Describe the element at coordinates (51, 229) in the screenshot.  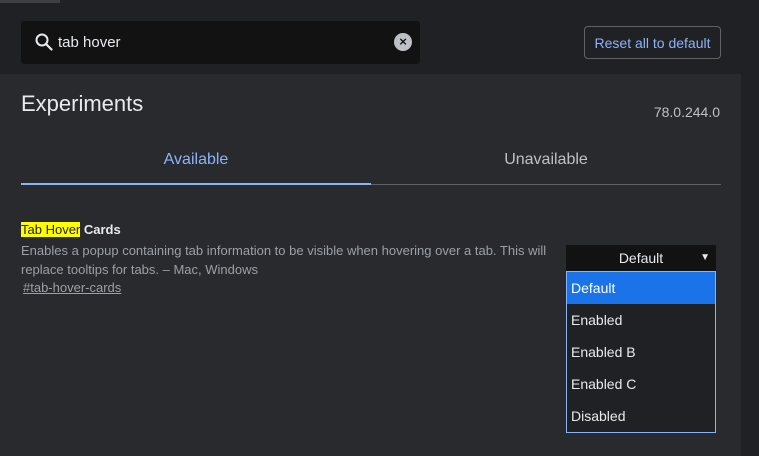
I see `search-highlight: Tab Hover` at that location.